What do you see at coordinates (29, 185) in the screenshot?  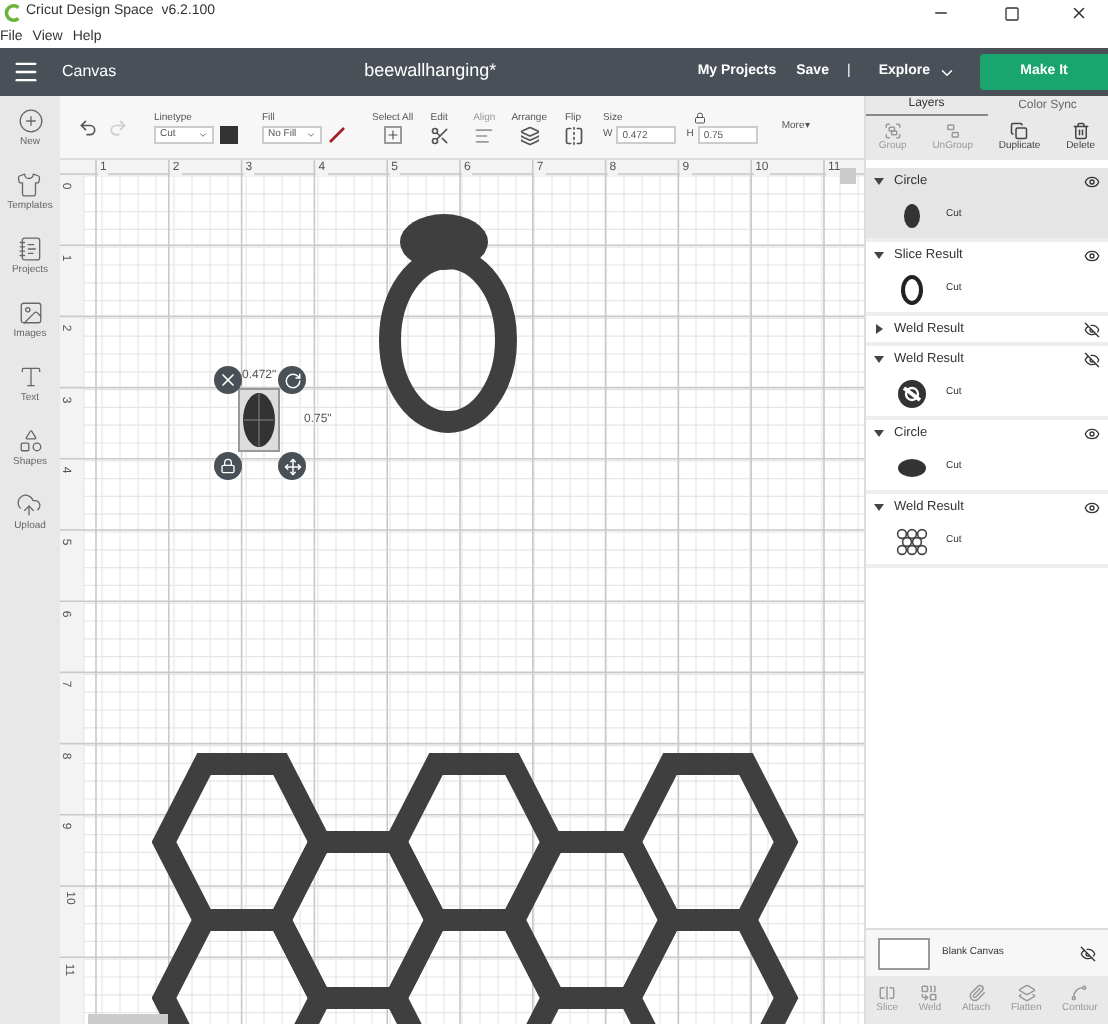 I see `templates-icon` at bounding box center [29, 185].